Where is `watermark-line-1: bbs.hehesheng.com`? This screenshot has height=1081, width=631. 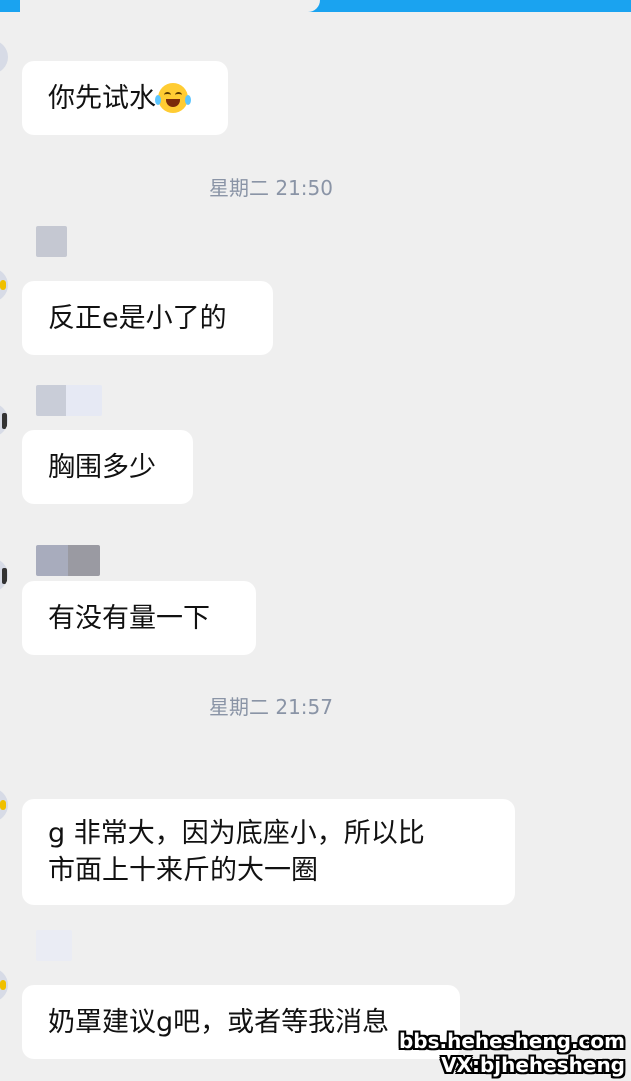 watermark-line-1: bbs.hehesheng.com is located at coordinates (511, 1041).